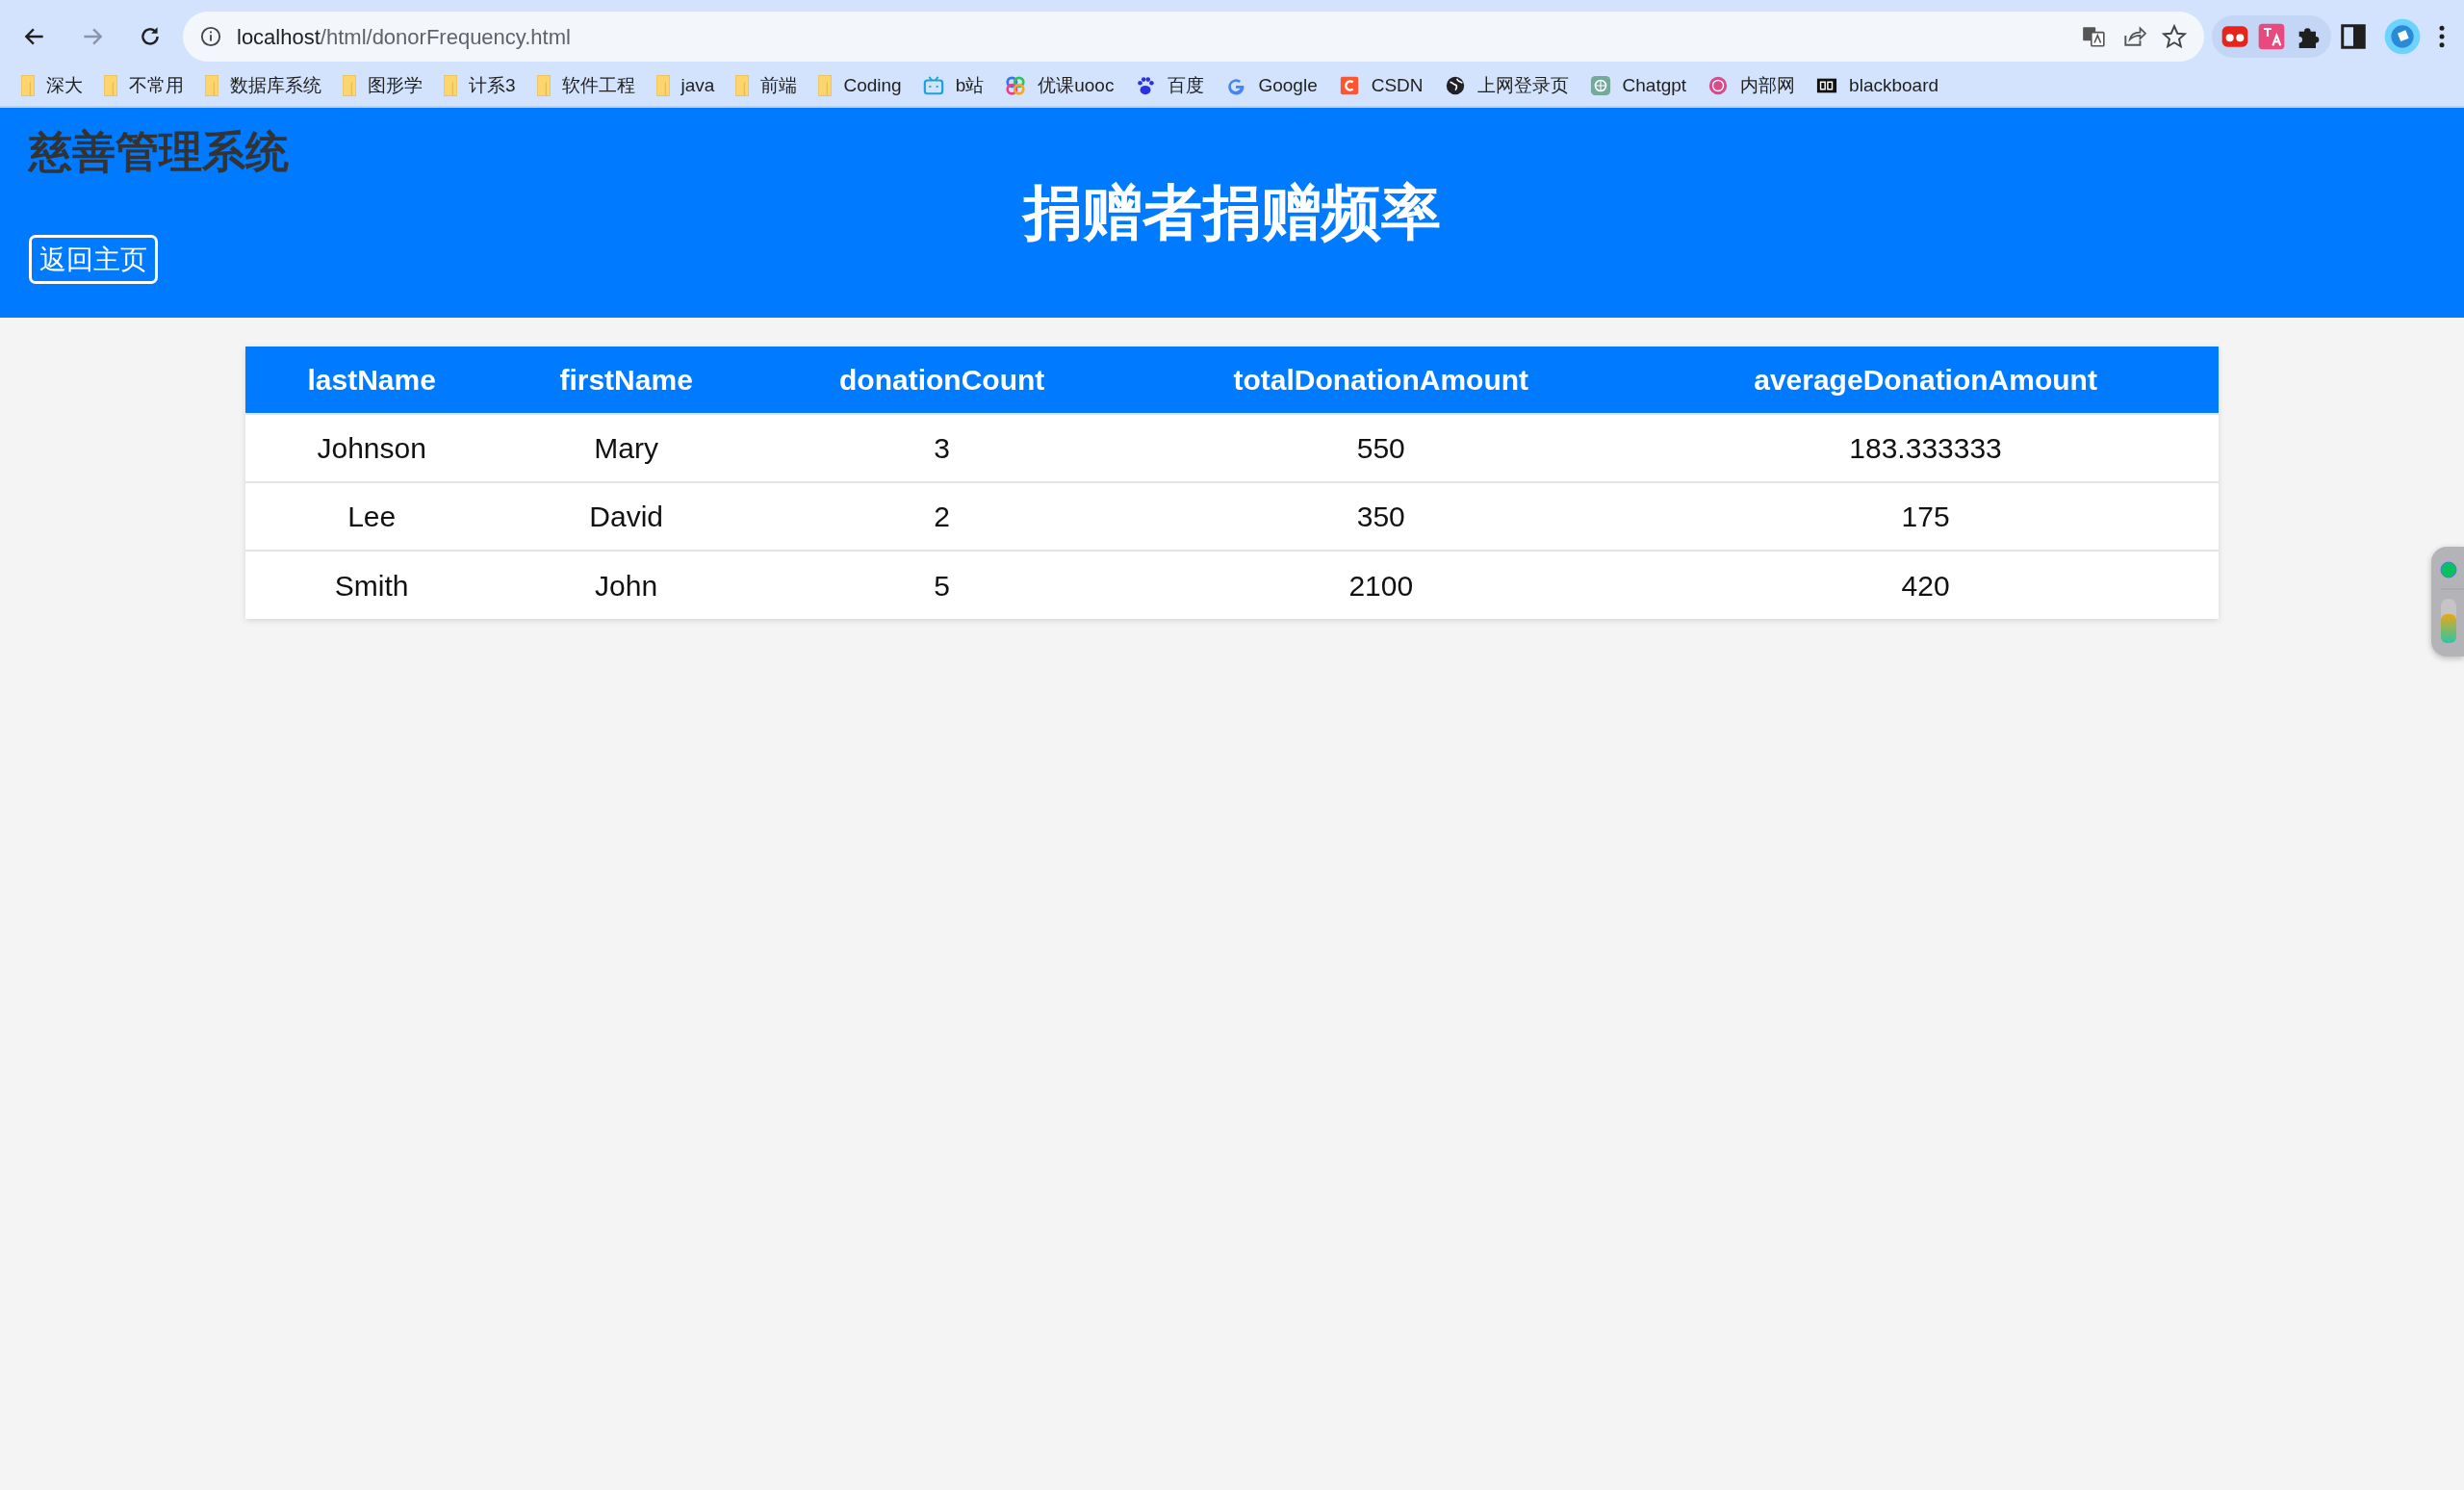 The height and width of the screenshot is (1490, 2464). I want to click on bookmark-item: 前端, so click(766, 85).